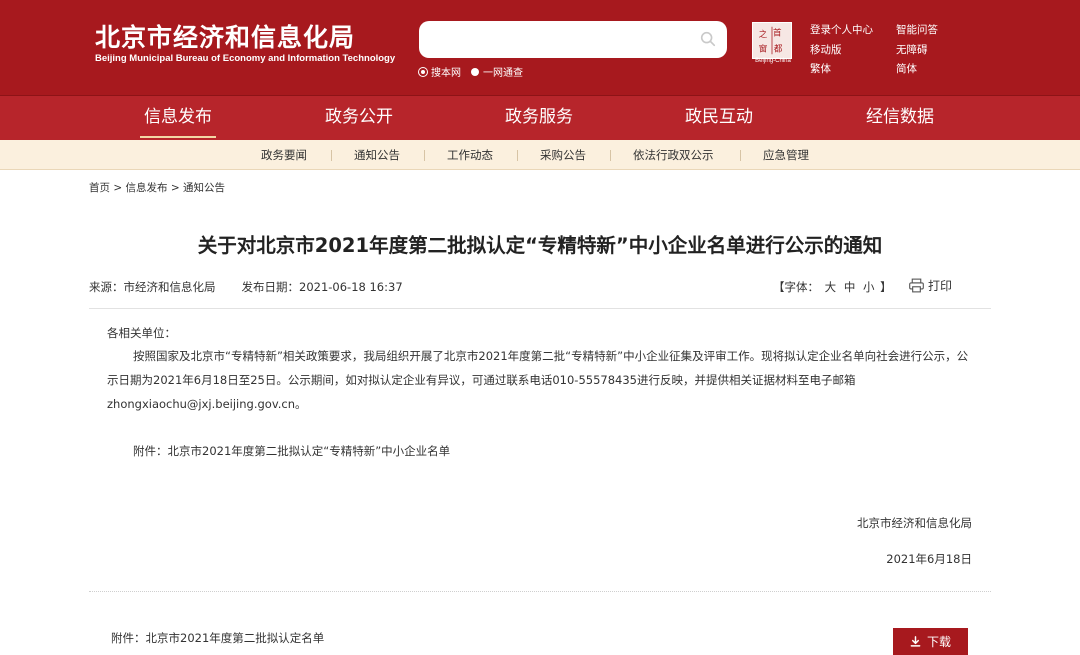 This screenshot has width=1080, height=655. Describe the element at coordinates (773, 61) in the screenshot. I see `seal-caption: Beijing-China` at that location.